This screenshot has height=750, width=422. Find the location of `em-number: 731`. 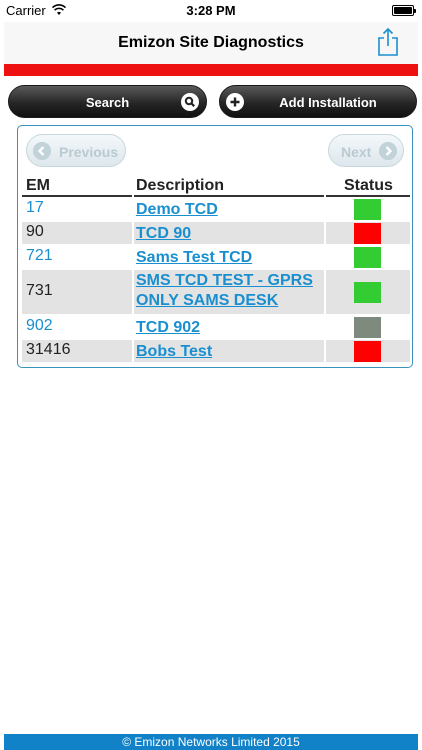

em-number: 731 is located at coordinates (39, 290).